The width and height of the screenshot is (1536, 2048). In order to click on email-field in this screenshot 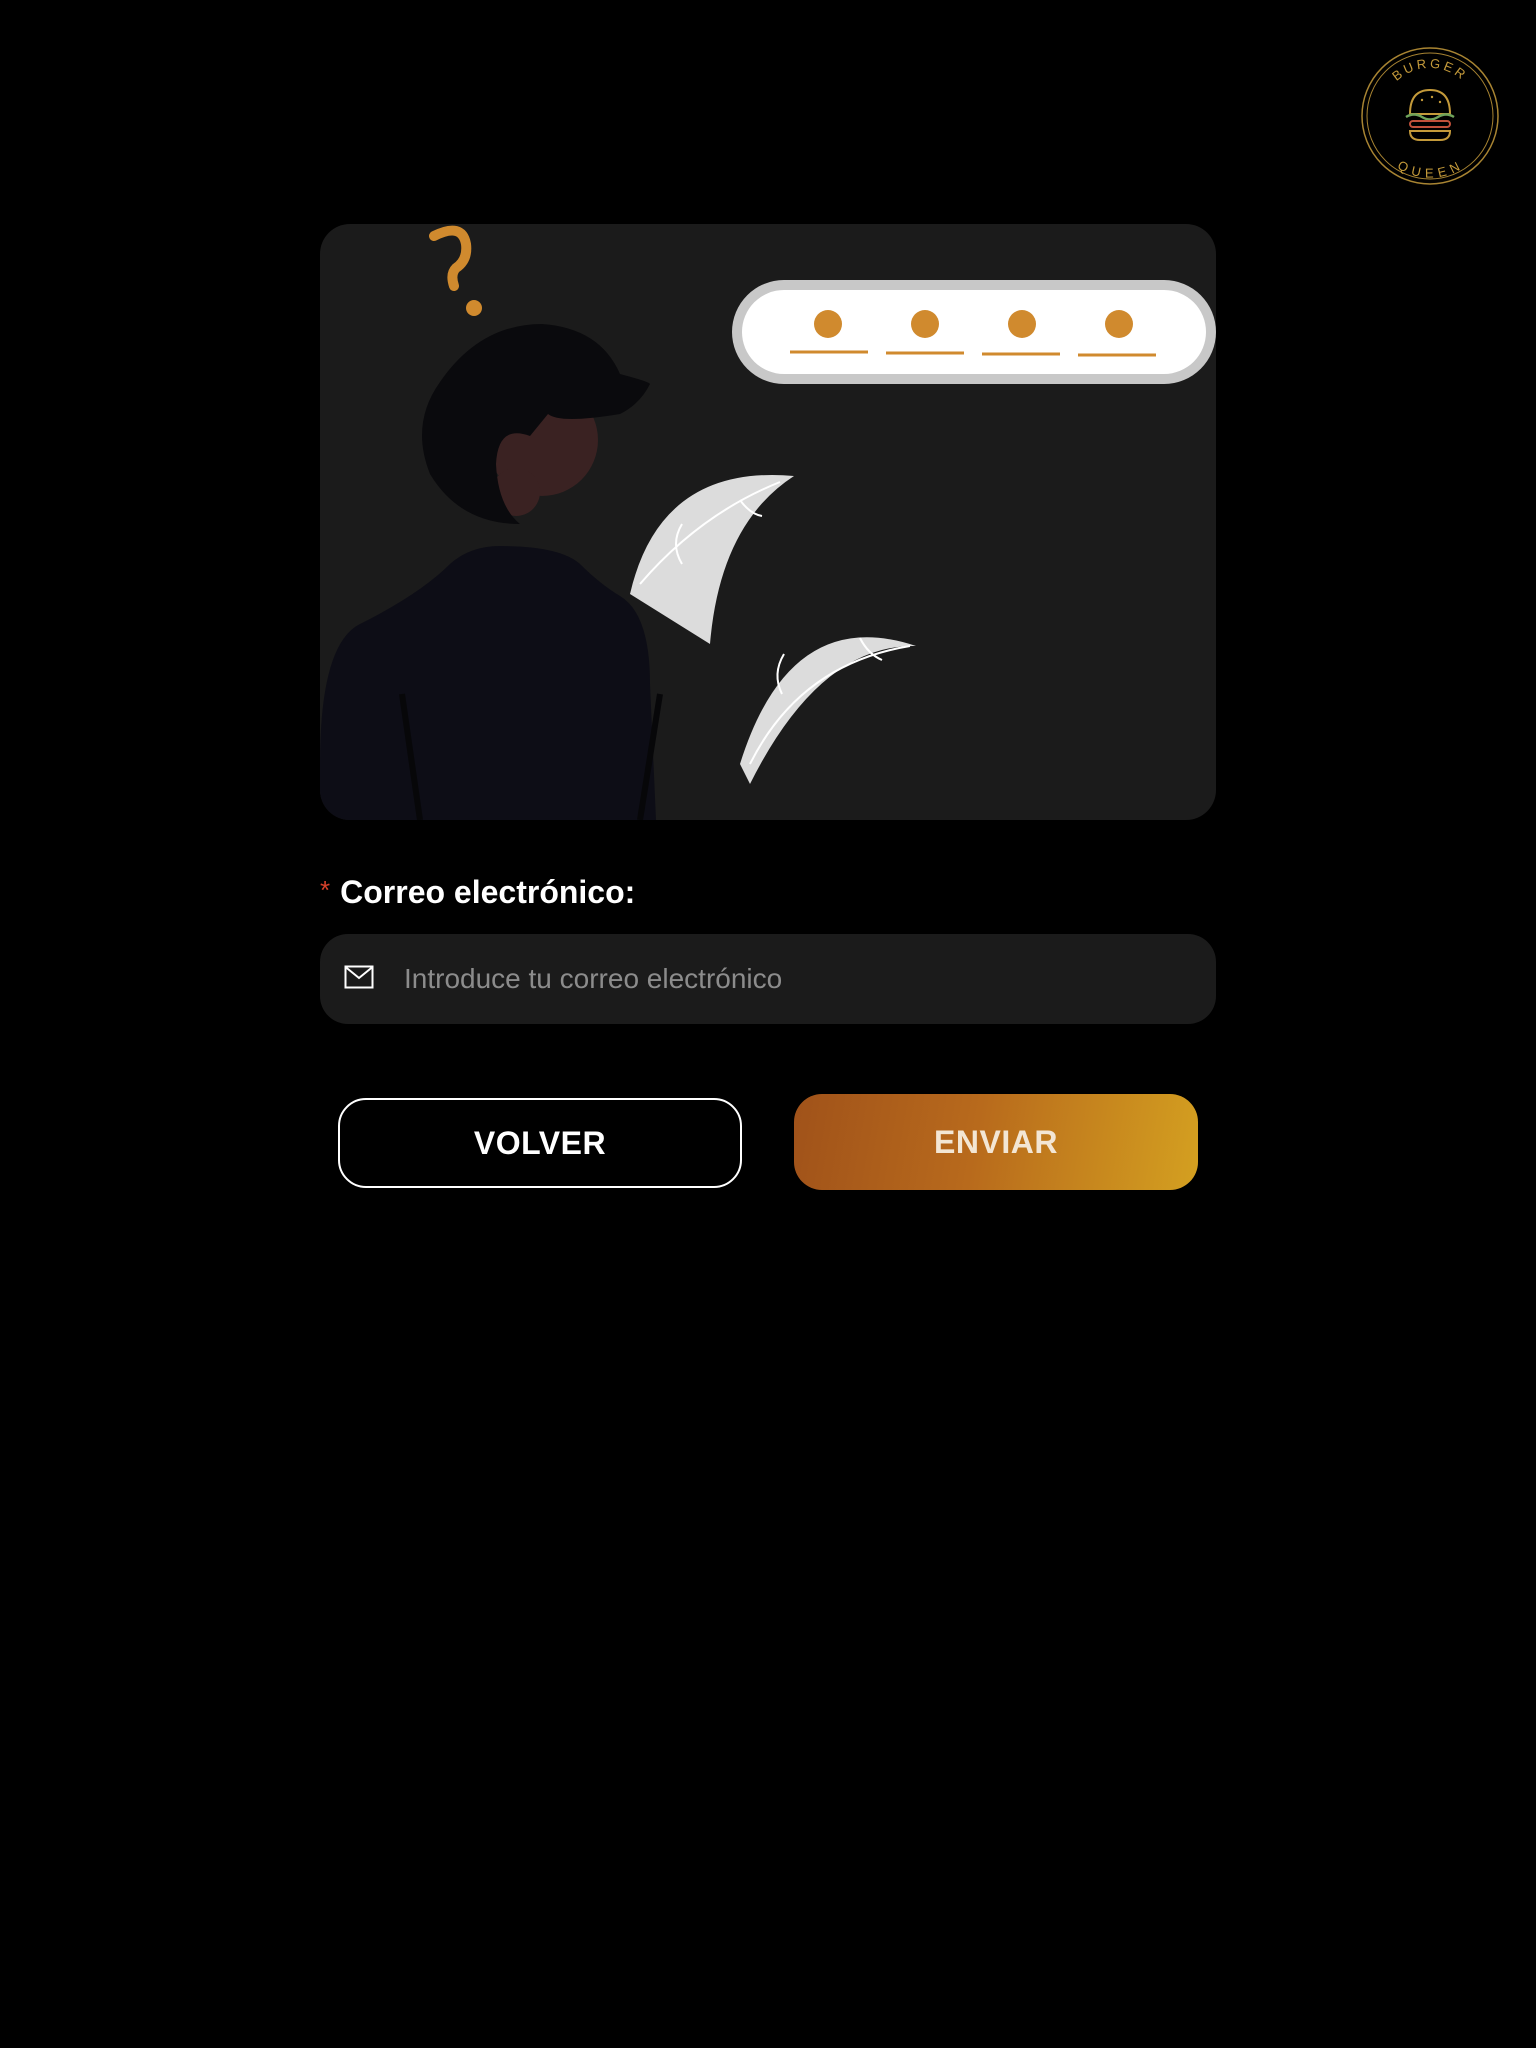, I will do `click(768, 979)`.